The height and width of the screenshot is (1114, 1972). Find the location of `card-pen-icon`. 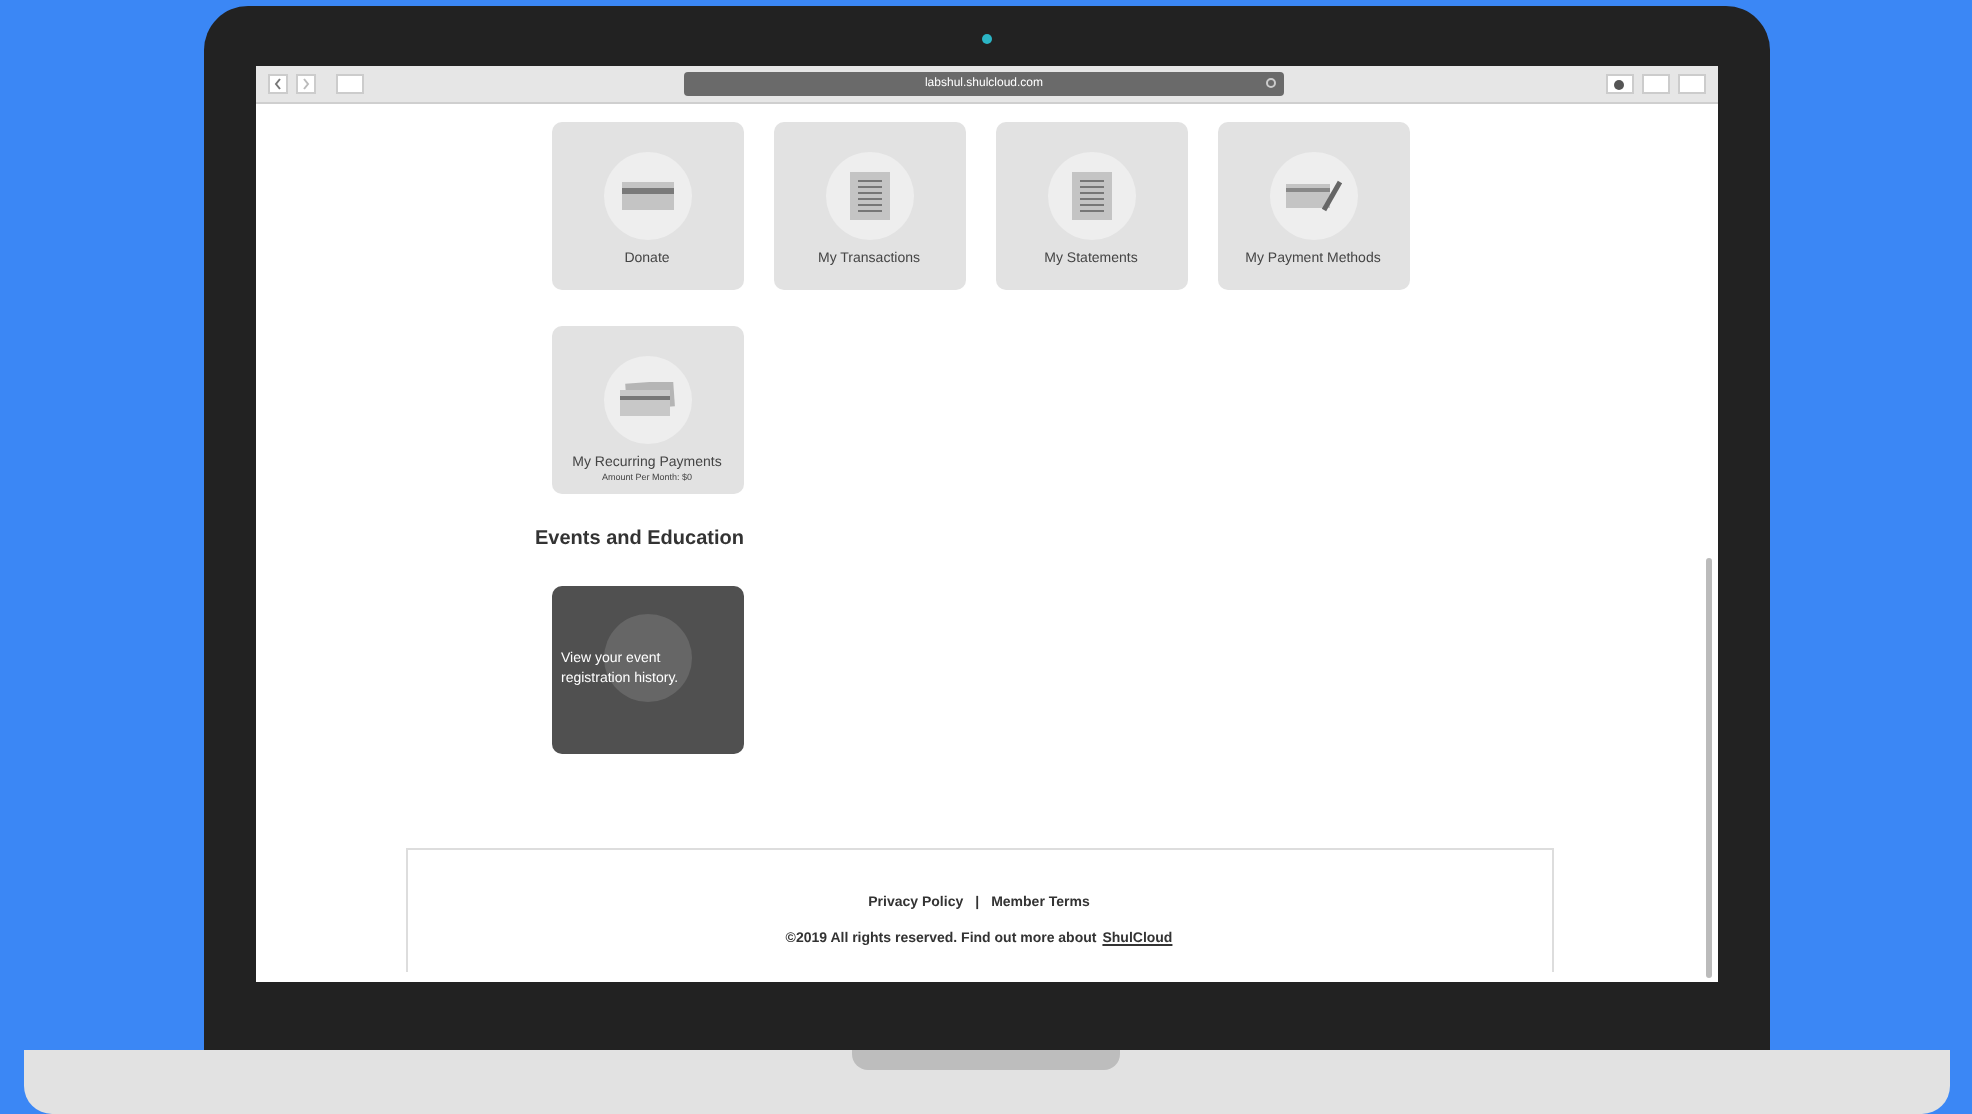

card-pen-icon is located at coordinates (1313, 196).